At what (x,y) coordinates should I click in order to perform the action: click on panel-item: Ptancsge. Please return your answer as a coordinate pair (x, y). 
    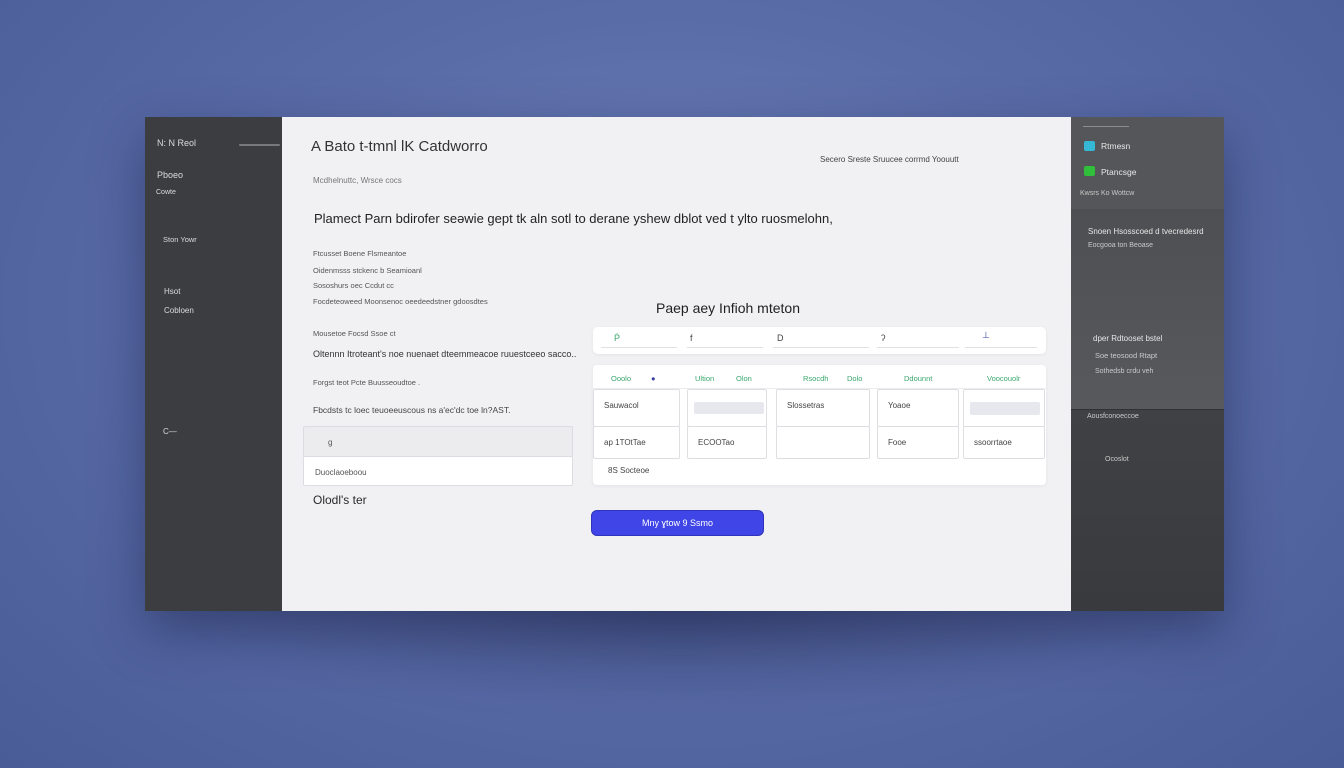
    Looking at the image, I should click on (1118, 172).